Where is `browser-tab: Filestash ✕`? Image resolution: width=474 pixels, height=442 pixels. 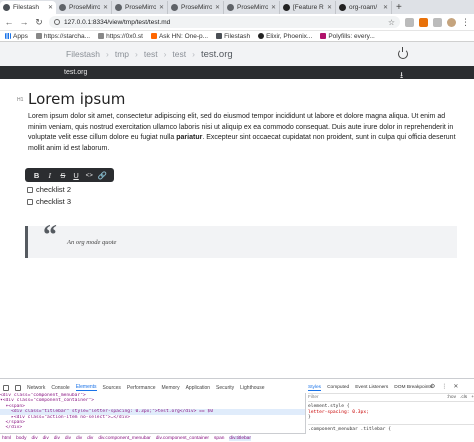
browser-tab: Filestash ✕ is located at coordinates (28, 7).